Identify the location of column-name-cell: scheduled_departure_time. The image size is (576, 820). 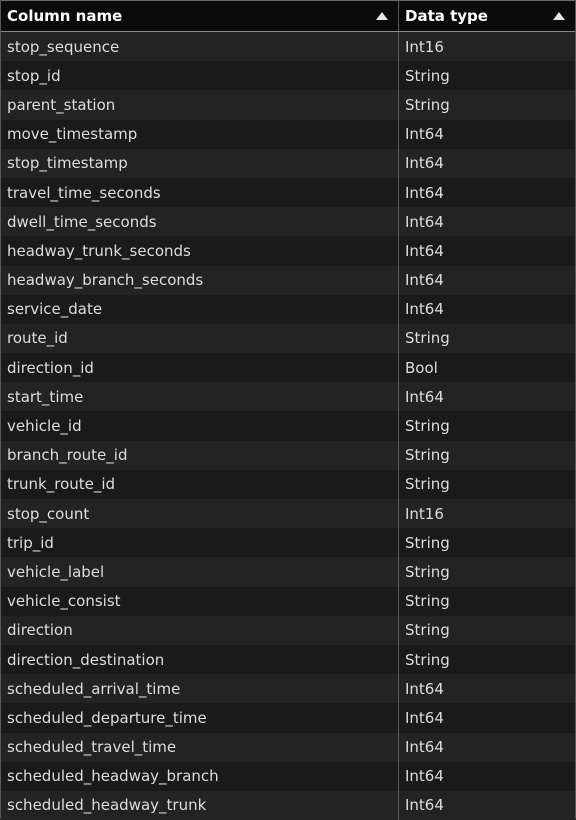
(200, 718).